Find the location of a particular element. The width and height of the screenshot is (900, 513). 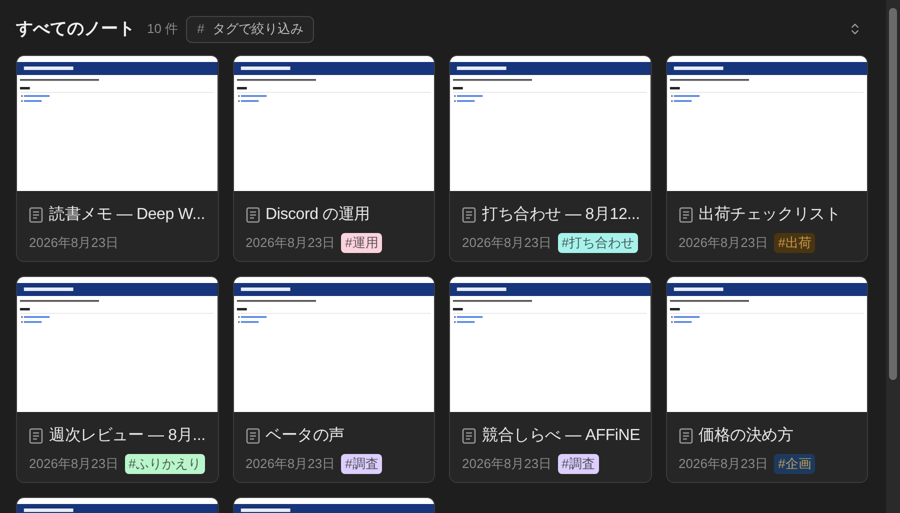

tag-filter-button: # タグで絞り込み is located at coordinates (250, 29).